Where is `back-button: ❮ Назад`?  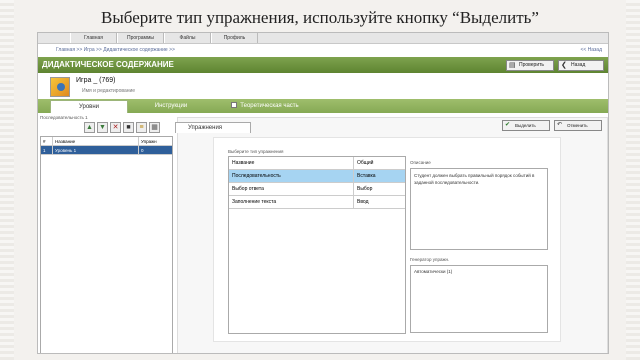 back-button: ❮ Назад is located at coordinates (581, 65).